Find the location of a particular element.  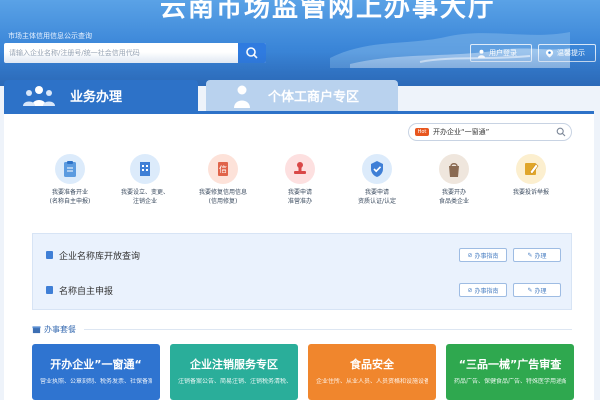

service-food-business: 我要开办 食品类企业 is located at coordinates (454, 180).